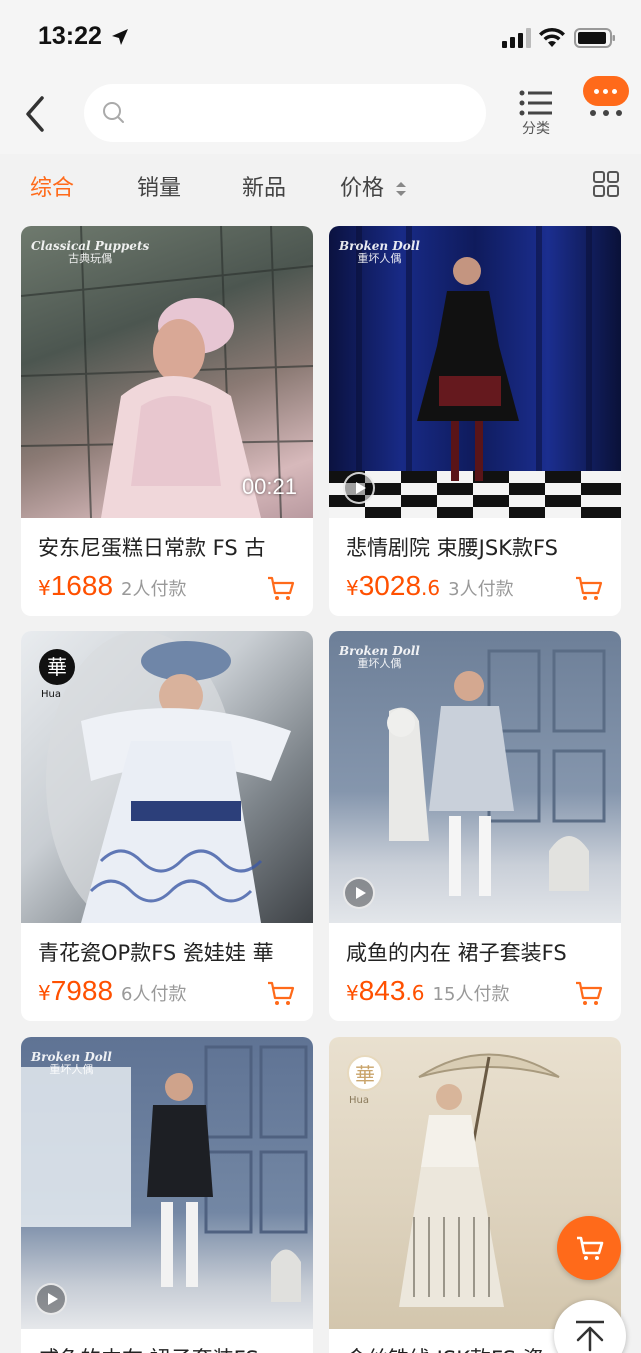  I want to click on cellular-signal-icon, so click(516, 38).